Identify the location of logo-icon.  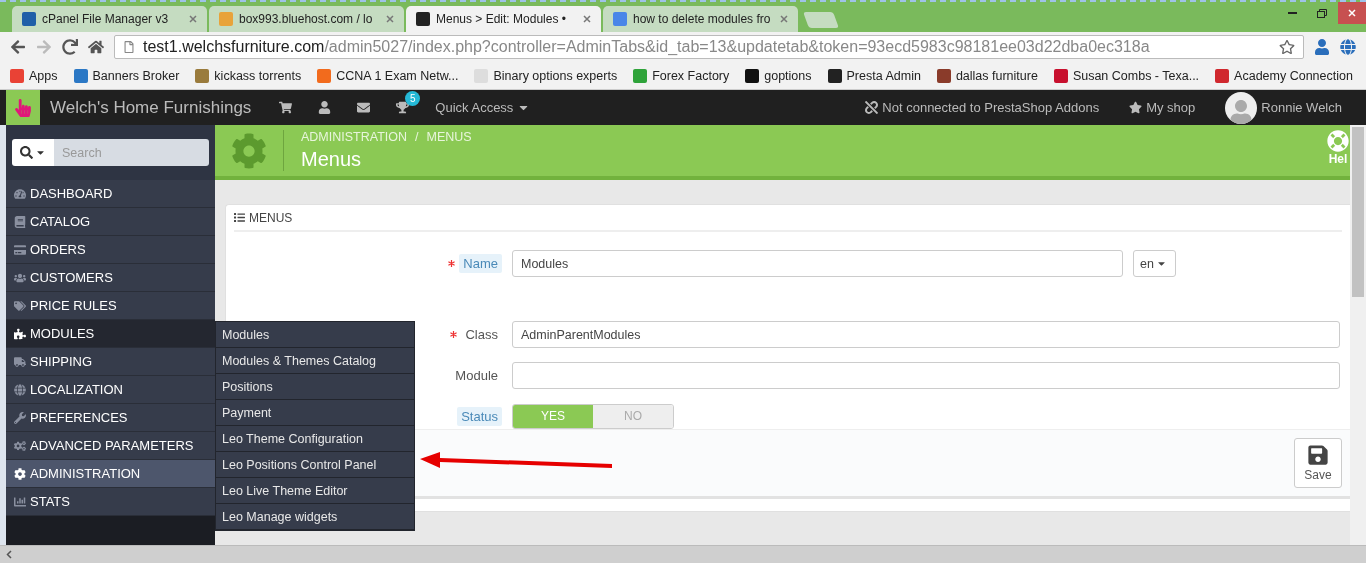
(23, 107).